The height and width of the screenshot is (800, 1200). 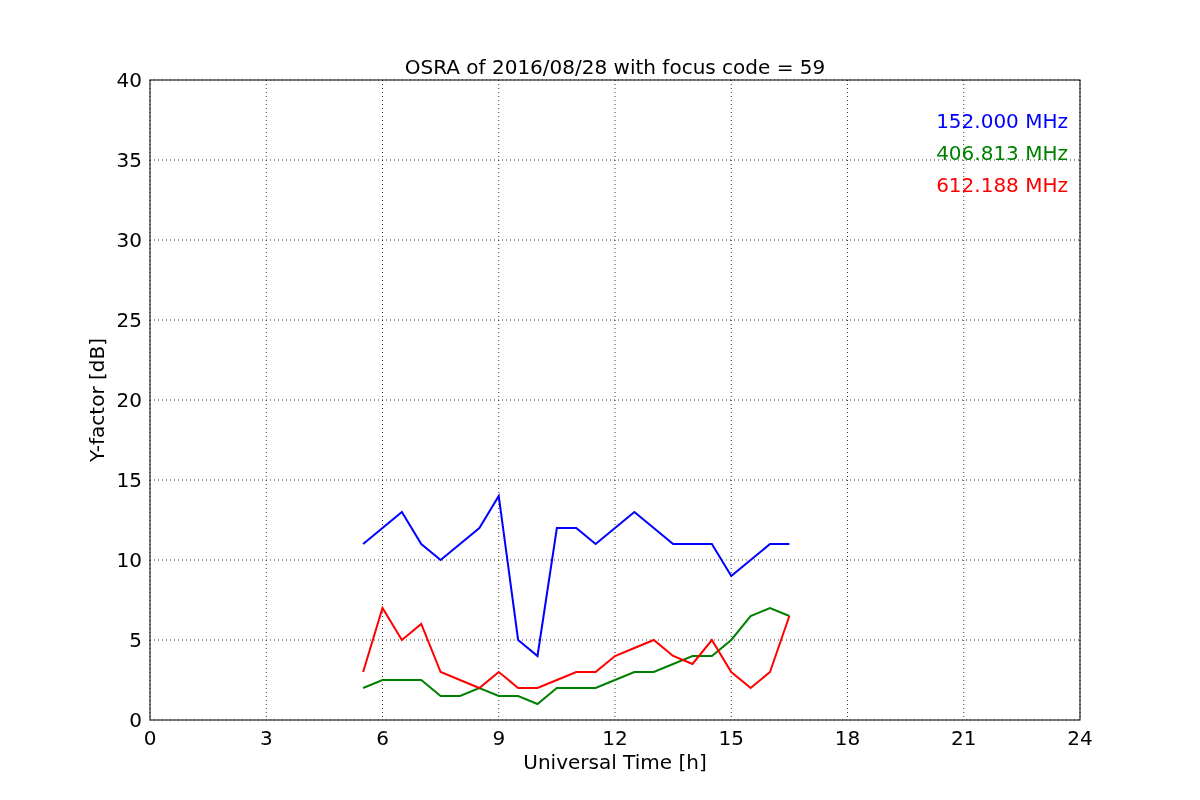 What do you see at coordinates (97, 400) in the screenshot?
I see `axis-label: Y-factor [dB]` at bounding box center [97, 400].